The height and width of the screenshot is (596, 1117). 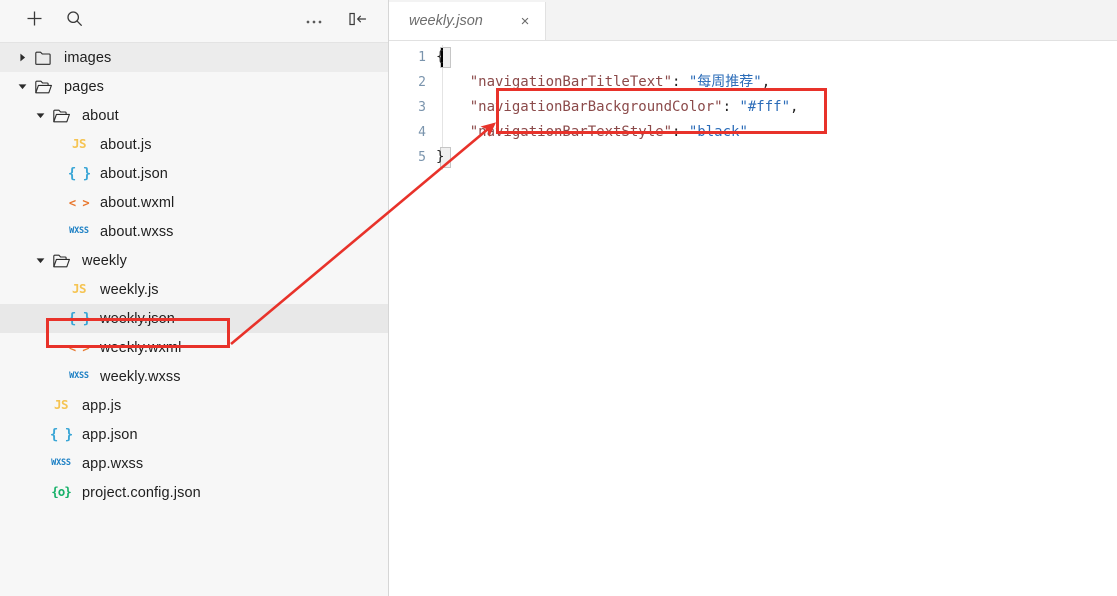 I want to click on tree-item-label: weekly, so click(x=104, y=260).